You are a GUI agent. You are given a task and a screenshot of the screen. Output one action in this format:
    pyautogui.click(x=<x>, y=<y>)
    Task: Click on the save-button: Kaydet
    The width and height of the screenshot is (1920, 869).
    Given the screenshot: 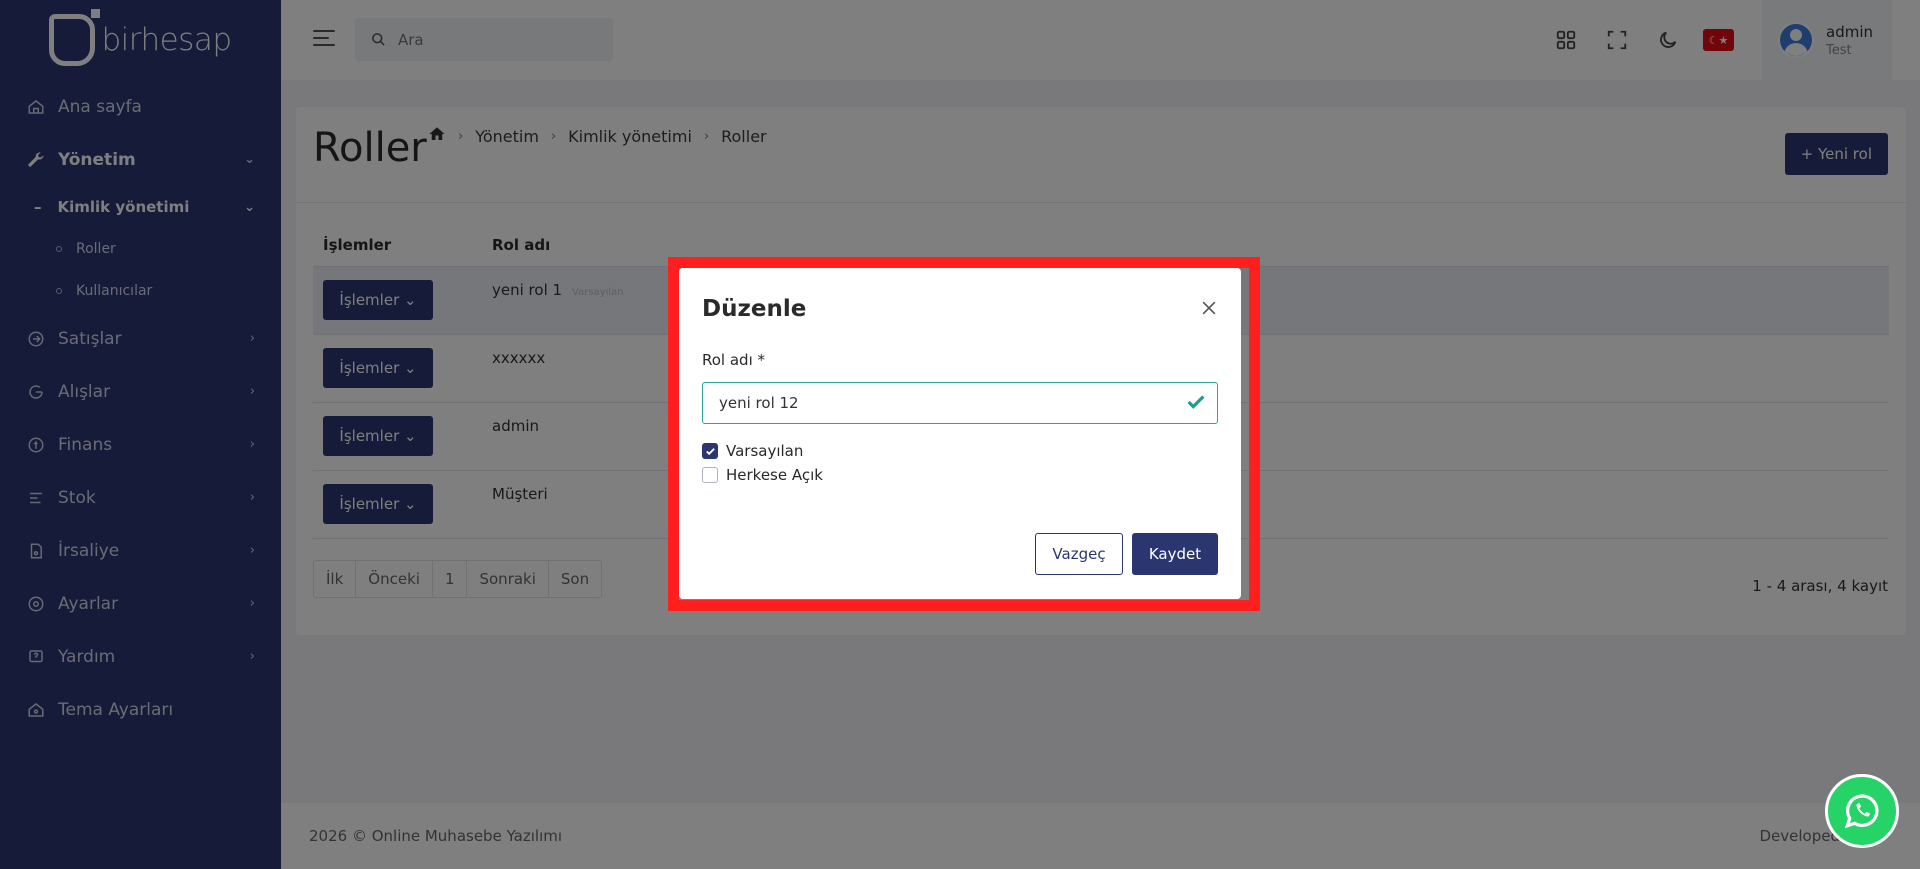 What is the action you would take?
    pyautogui.click(x=1175, y=554)
    